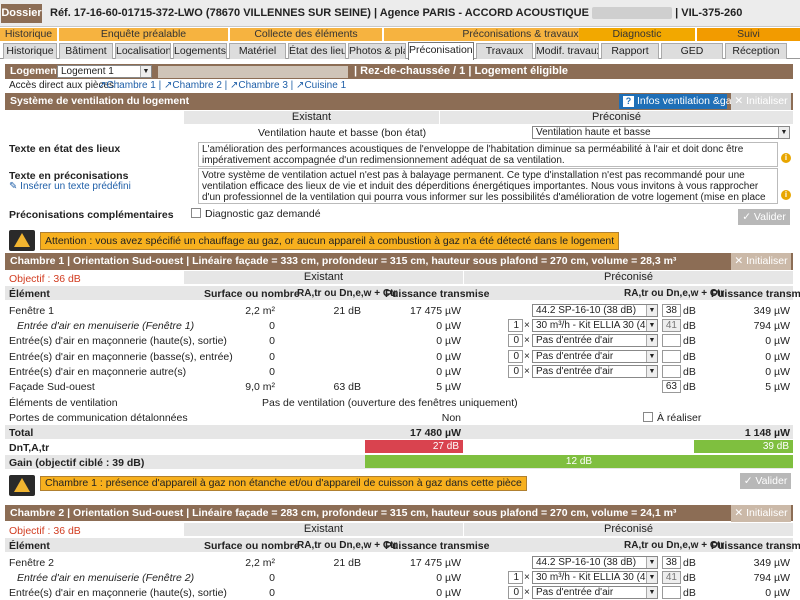 The image size is (800, 600). I want to click on link-chambre-3: Chambre 3, so click(262, 85).